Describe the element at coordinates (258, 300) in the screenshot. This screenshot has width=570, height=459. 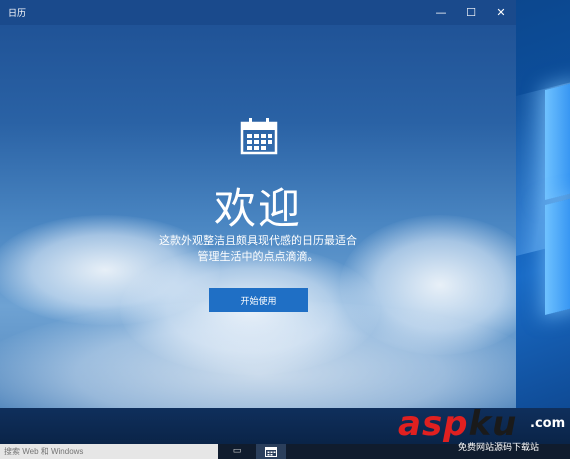
I see `get-started-button: 开始使用` at that location.